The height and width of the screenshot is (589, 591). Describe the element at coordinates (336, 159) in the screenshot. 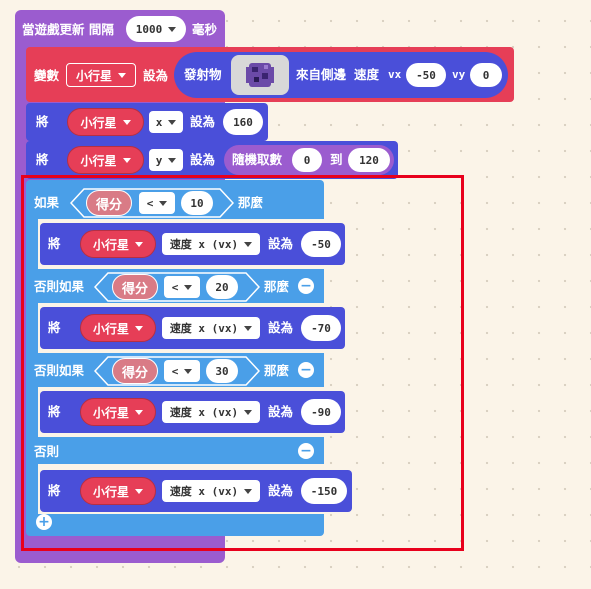

I see `random-to-label: 到` at that location.